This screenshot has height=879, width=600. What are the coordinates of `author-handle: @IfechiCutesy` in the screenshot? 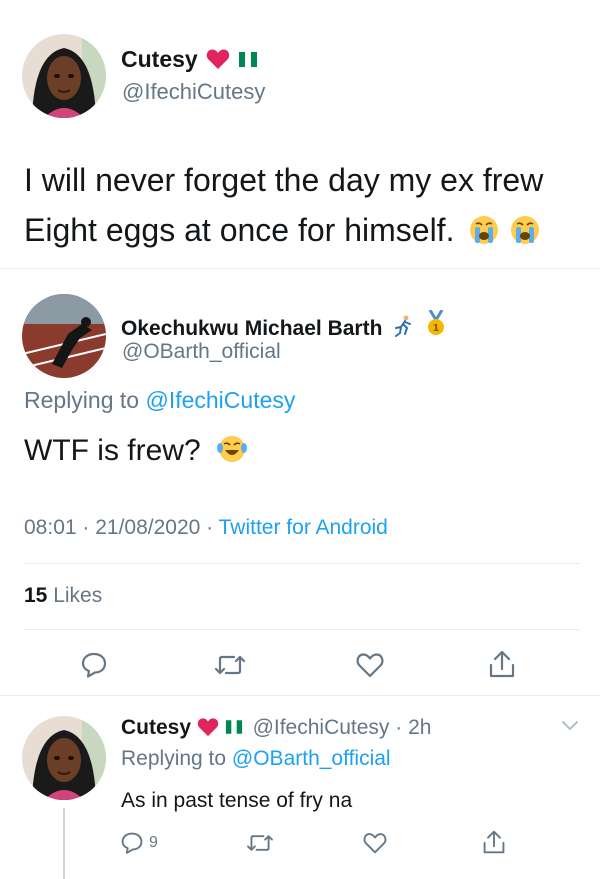 It's located at (193, 92).